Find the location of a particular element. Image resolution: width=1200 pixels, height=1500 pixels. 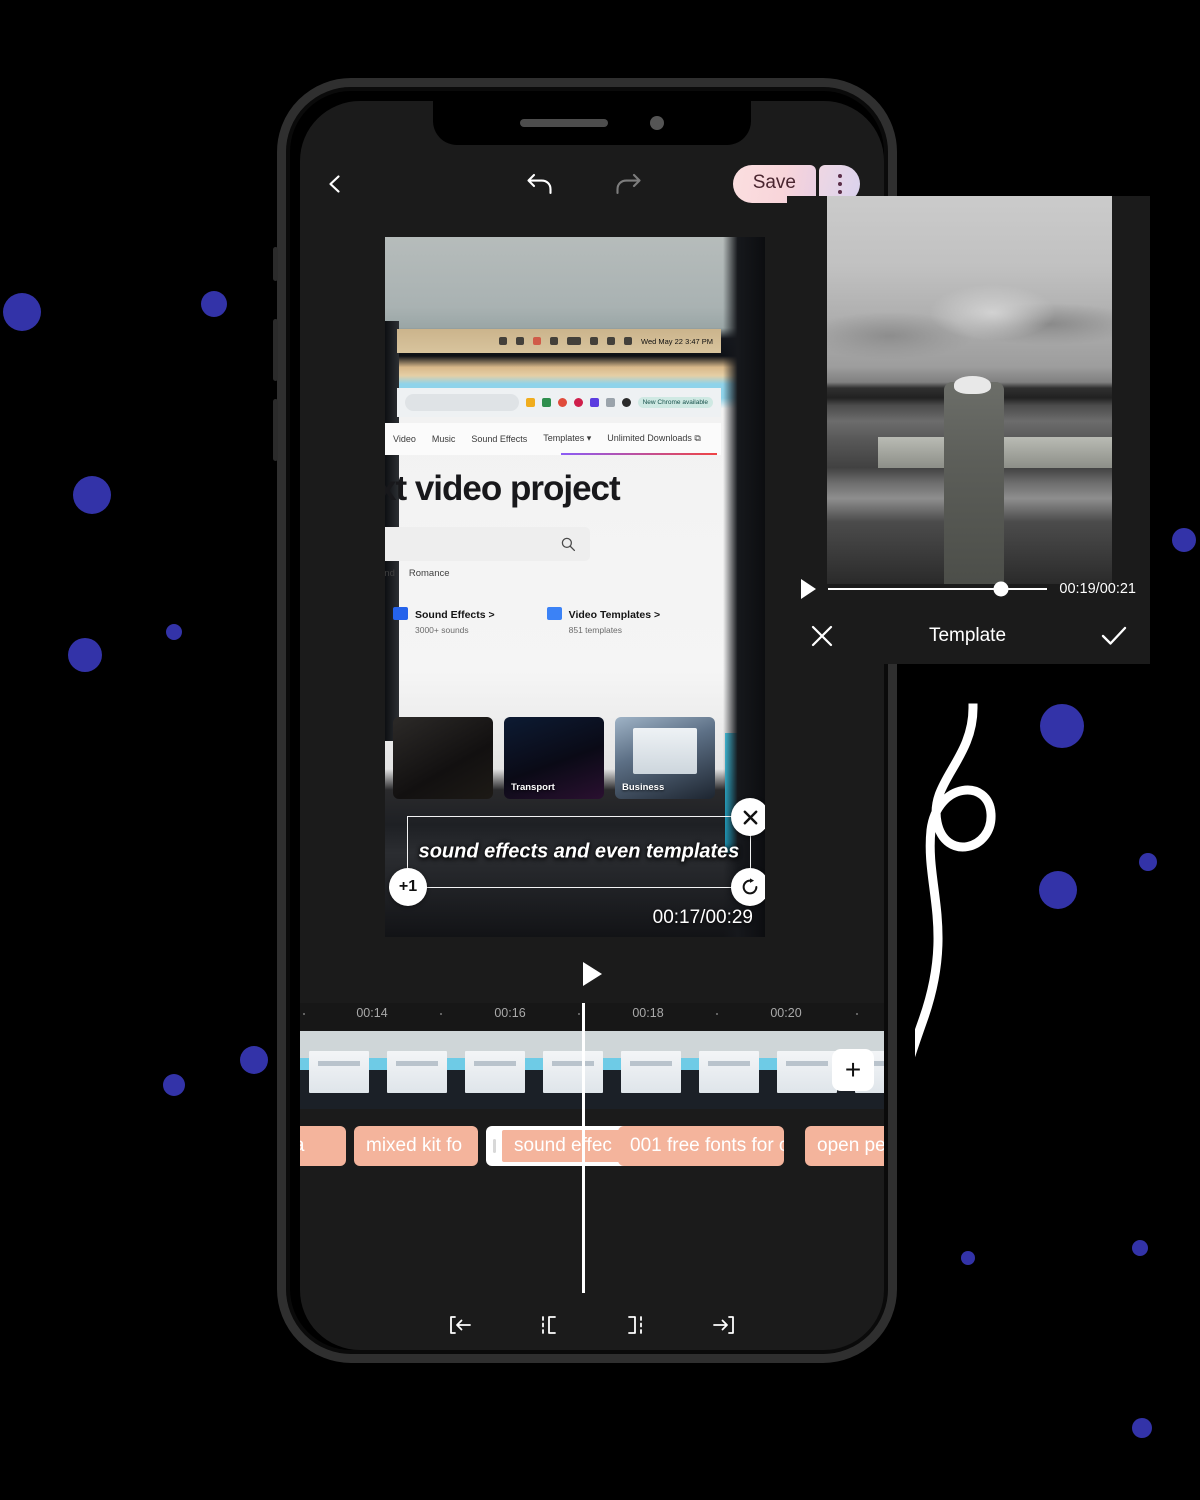

template-preview-media is located at coordinates (969, 390).